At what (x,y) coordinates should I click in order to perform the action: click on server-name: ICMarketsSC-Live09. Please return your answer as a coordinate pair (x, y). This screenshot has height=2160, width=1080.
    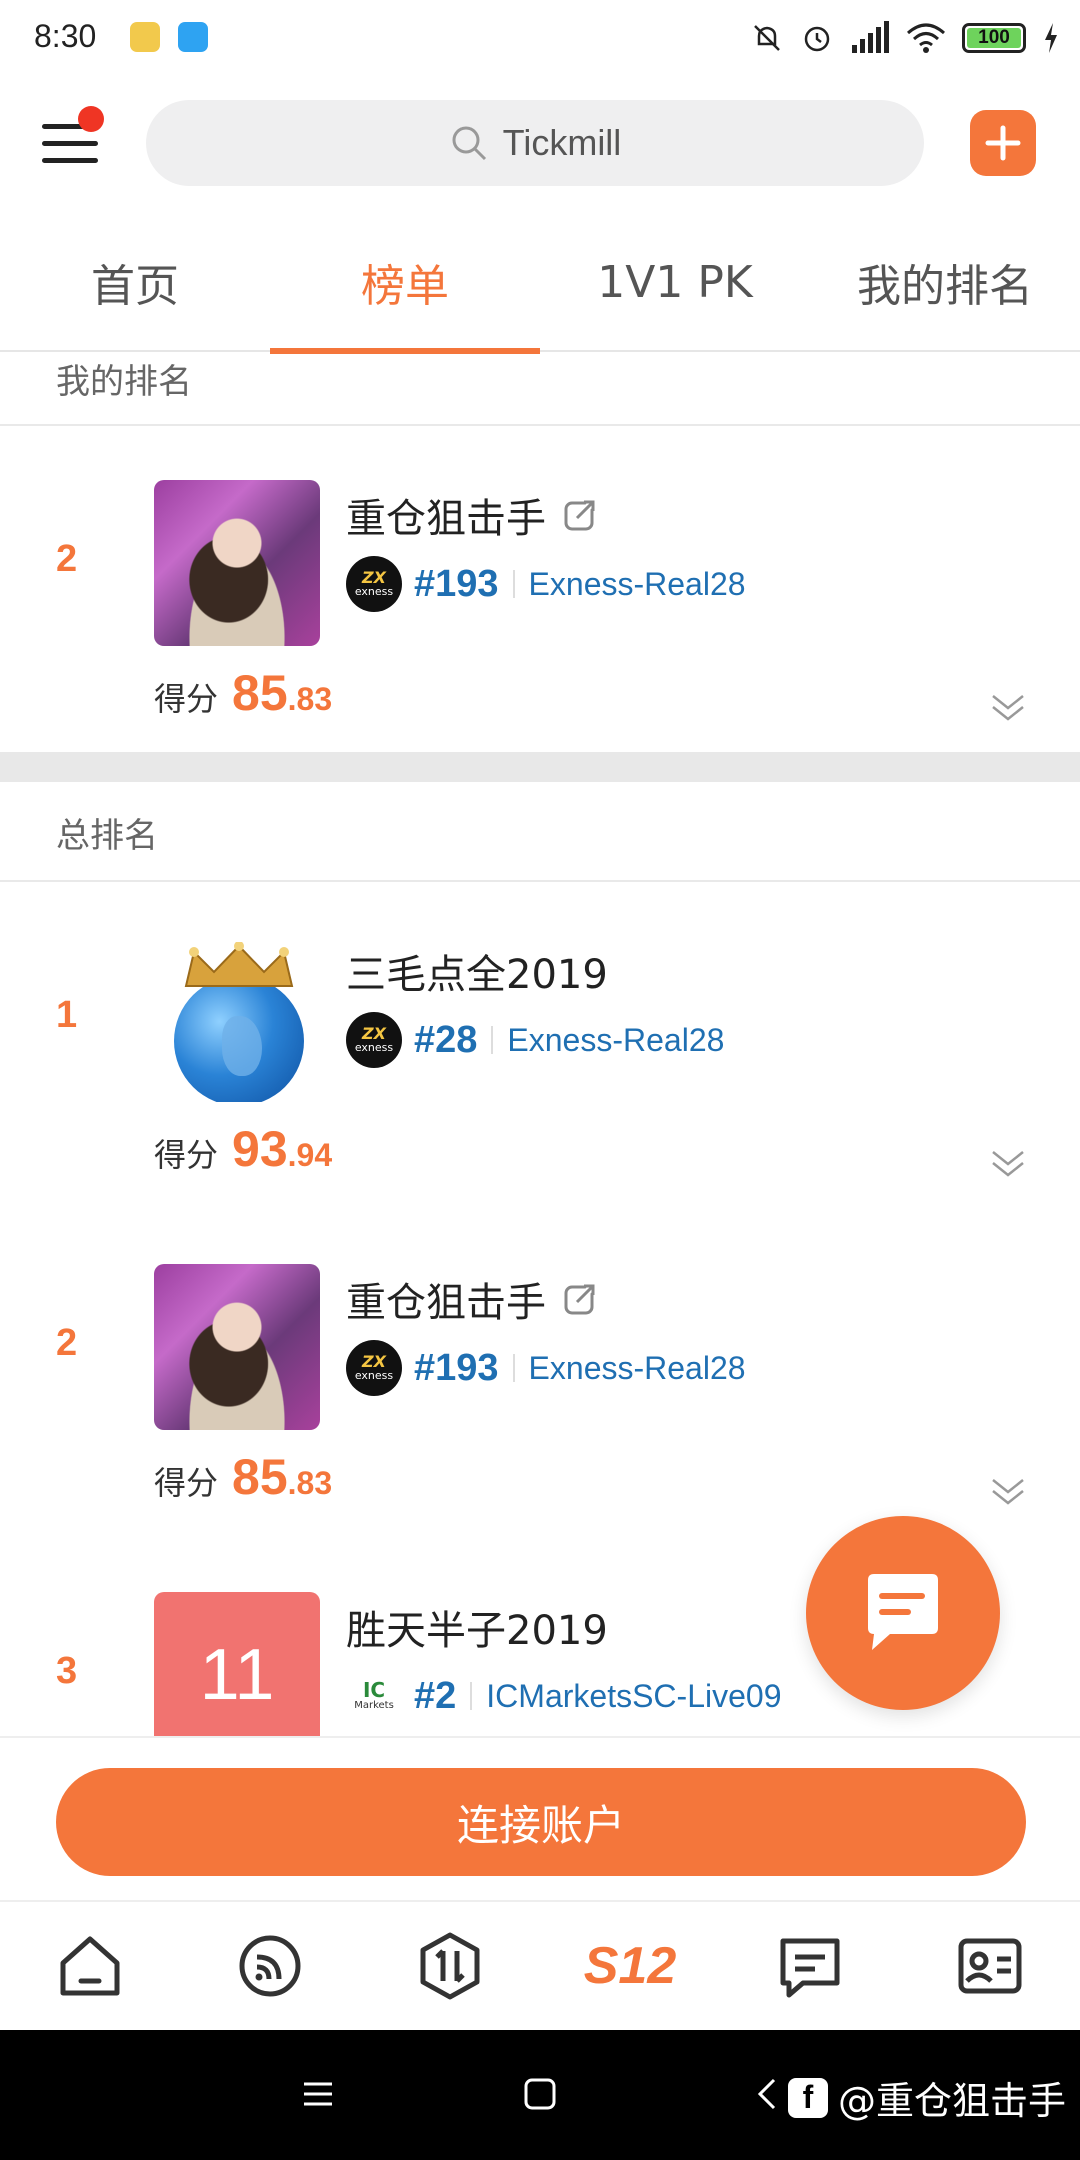
    Looking at the image, I should click on (634, 1695).